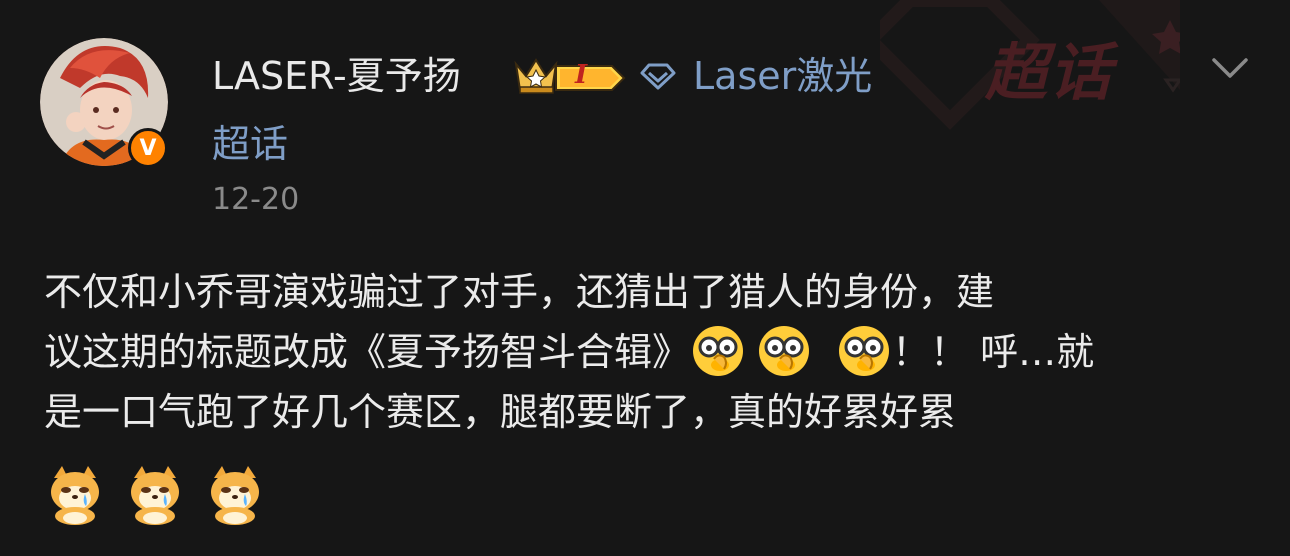  Describe the element at coordinates (250, 144) in the screenshot. I see `supertopic-link-suffix: 超话` at that location.